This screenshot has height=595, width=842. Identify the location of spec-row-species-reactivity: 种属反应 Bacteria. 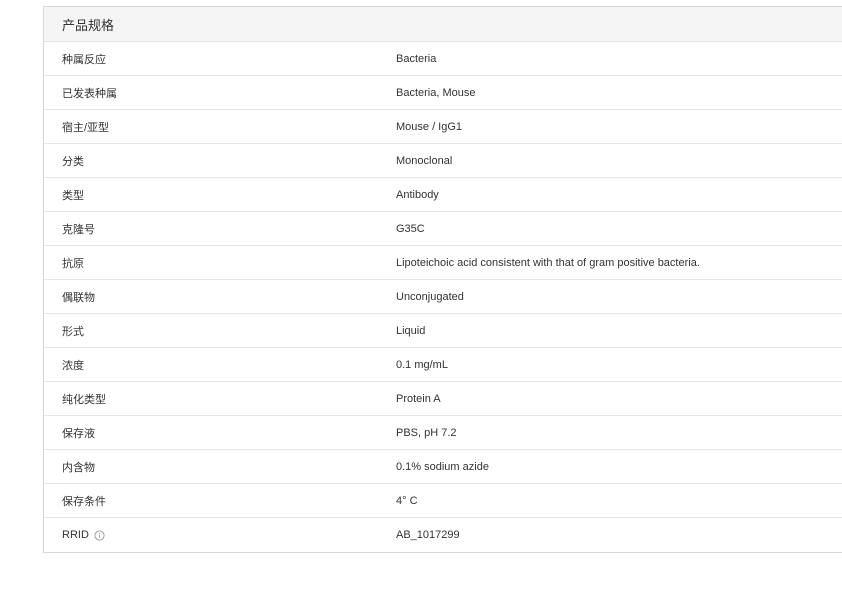
(443, 59).